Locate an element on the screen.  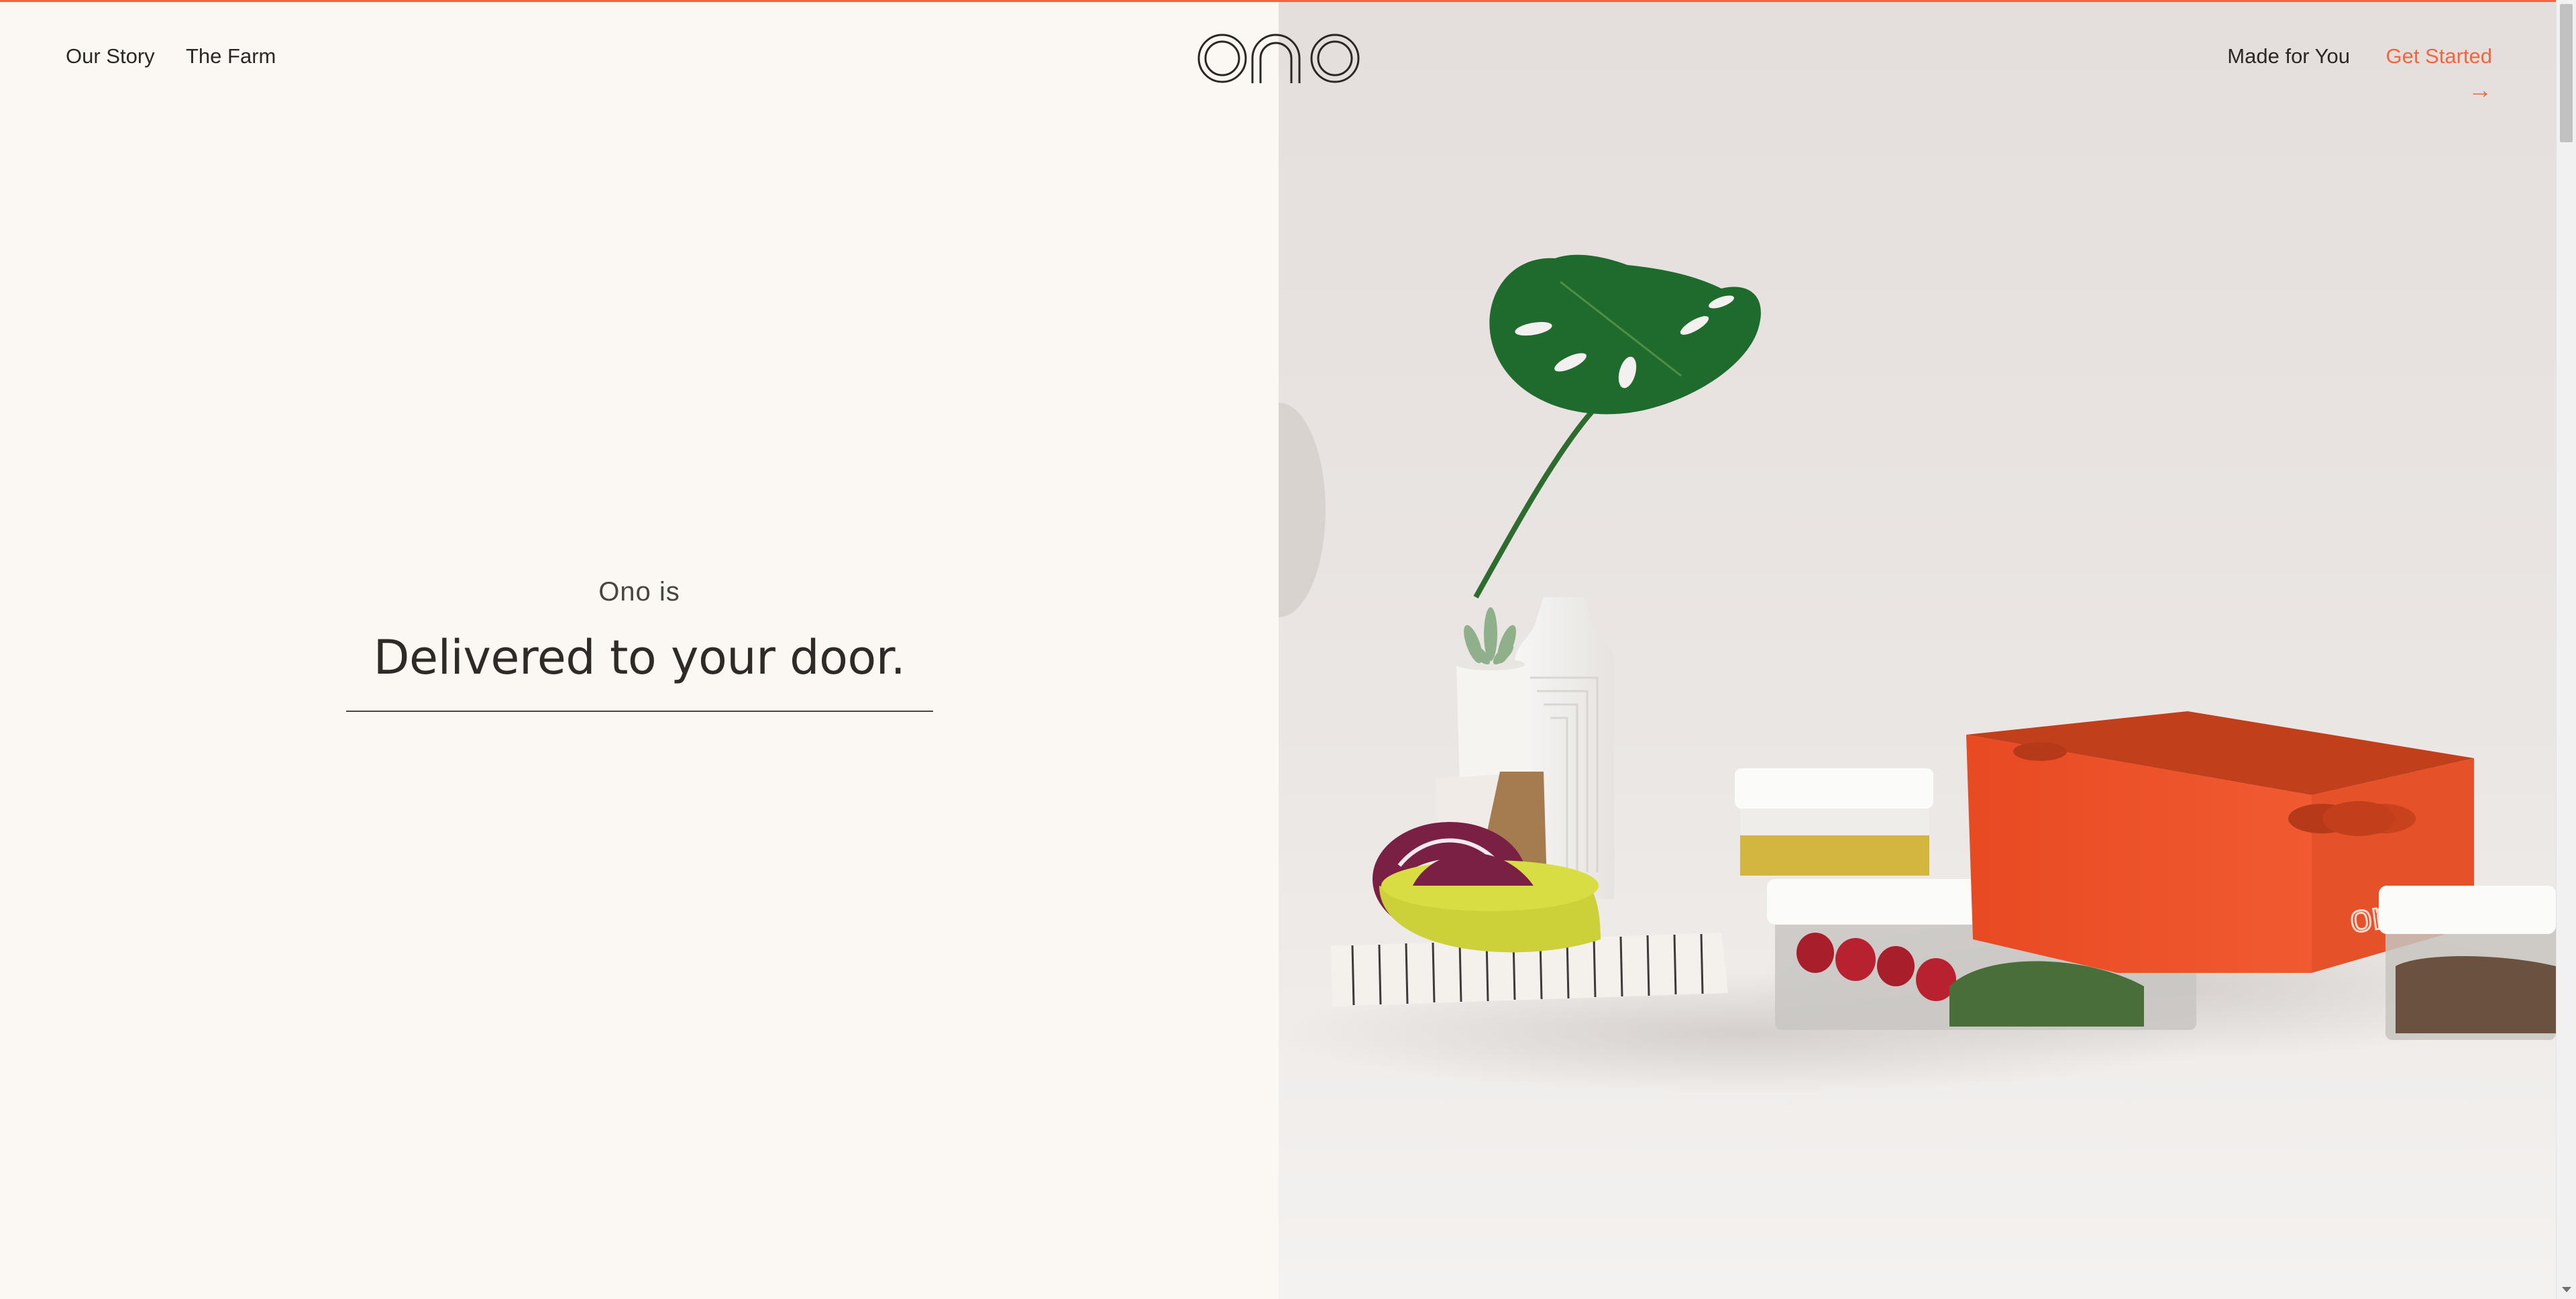
ono-logo-mark is located at coordinates (1278, 58).